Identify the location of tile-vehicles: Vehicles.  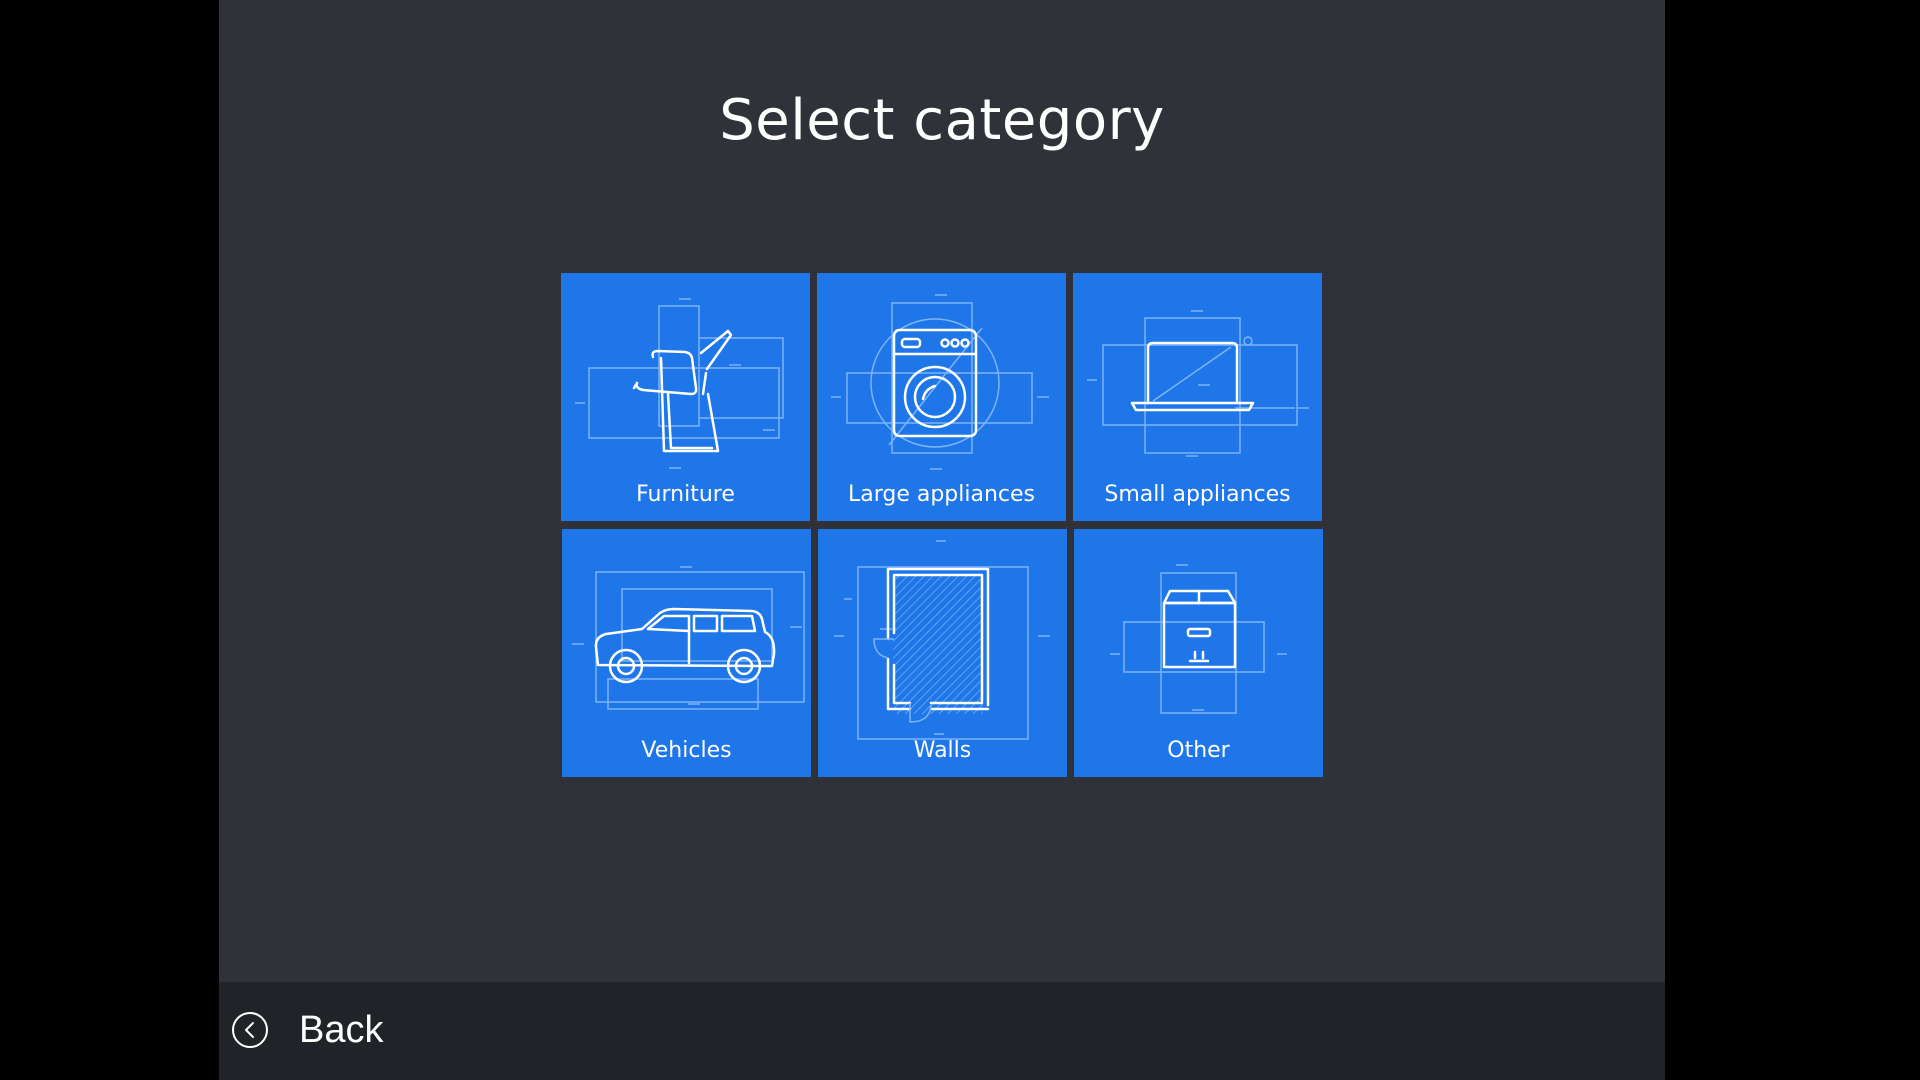
(686, 653).